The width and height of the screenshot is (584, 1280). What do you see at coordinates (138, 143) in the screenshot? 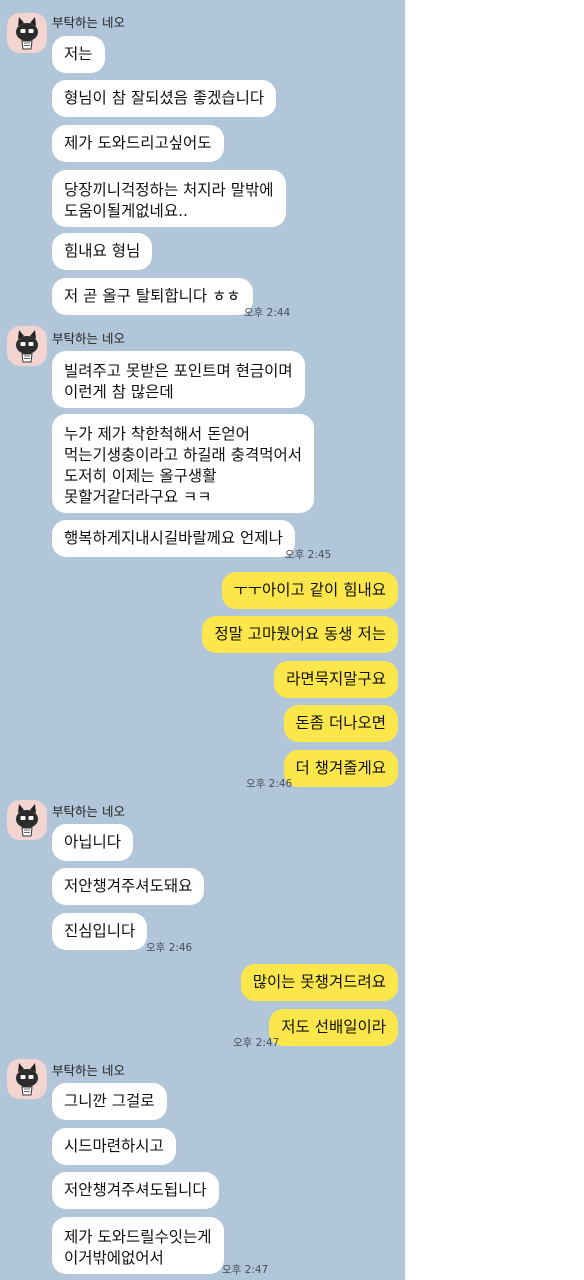
I see `message-bubble: 제가 도와드리고싶어도` at bounding box center [138, 143].